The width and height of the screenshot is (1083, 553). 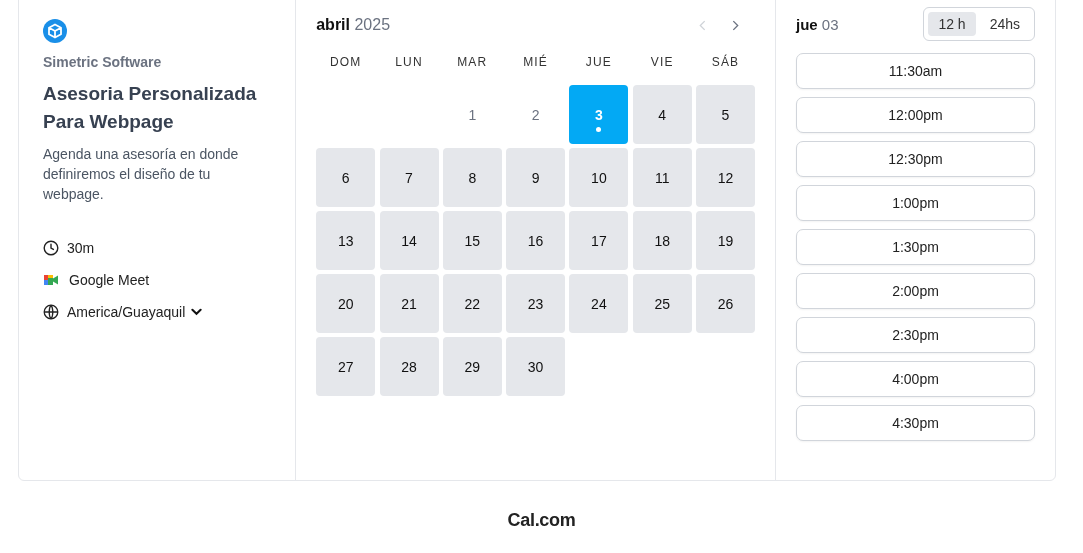 I want to click on timezone-select: America/Guayaquil, so click(x=135, y=312).